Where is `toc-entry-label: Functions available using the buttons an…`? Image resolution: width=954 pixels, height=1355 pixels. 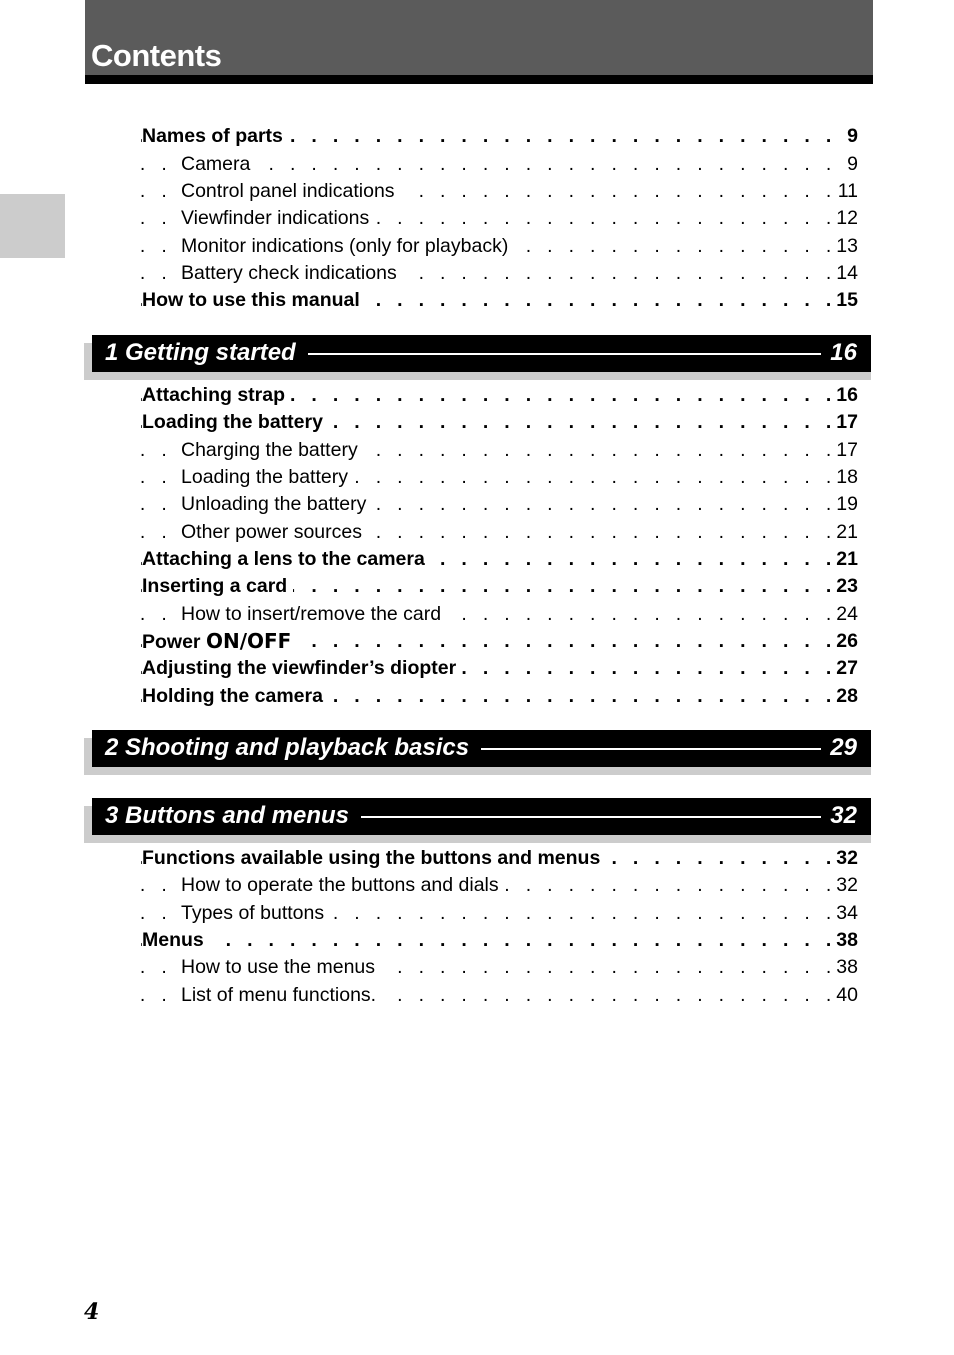 toc-entry-label: Functions available using the buttons an… is located at coordinates (374, 858).